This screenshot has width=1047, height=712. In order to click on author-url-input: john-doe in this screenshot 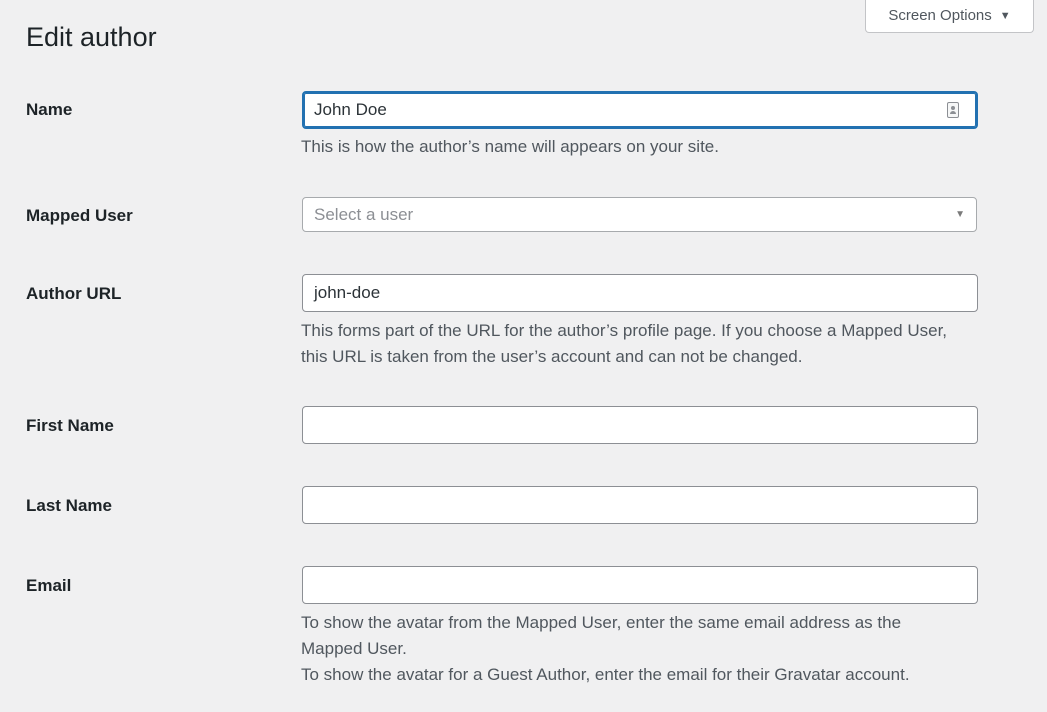, I will do `click(640, 293)`.